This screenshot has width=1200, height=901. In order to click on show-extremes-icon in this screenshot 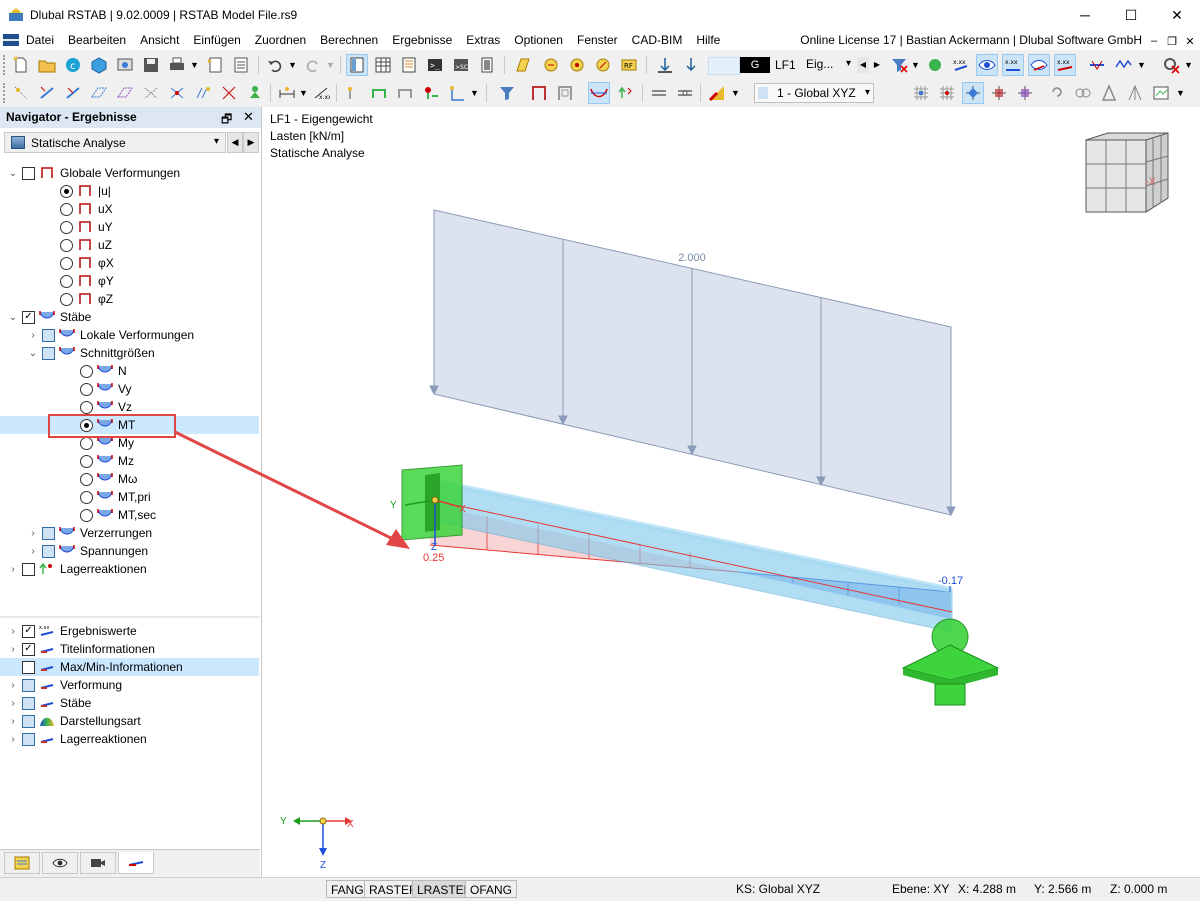, I will do `click(1039, 65)`.